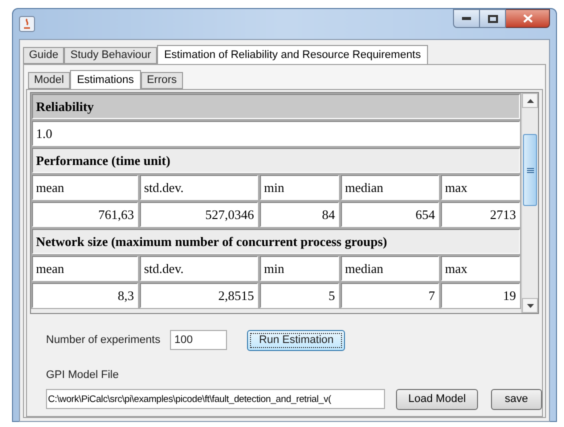 The width and height of the screenshot is (564, 427). I want to click on scroll-up-button, so click(530, 100).